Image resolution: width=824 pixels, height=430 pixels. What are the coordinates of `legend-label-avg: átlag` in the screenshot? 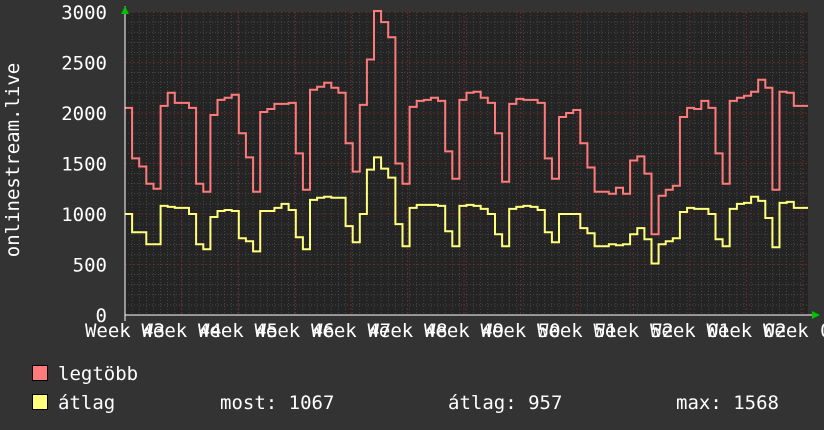 It's located at (87, 403).